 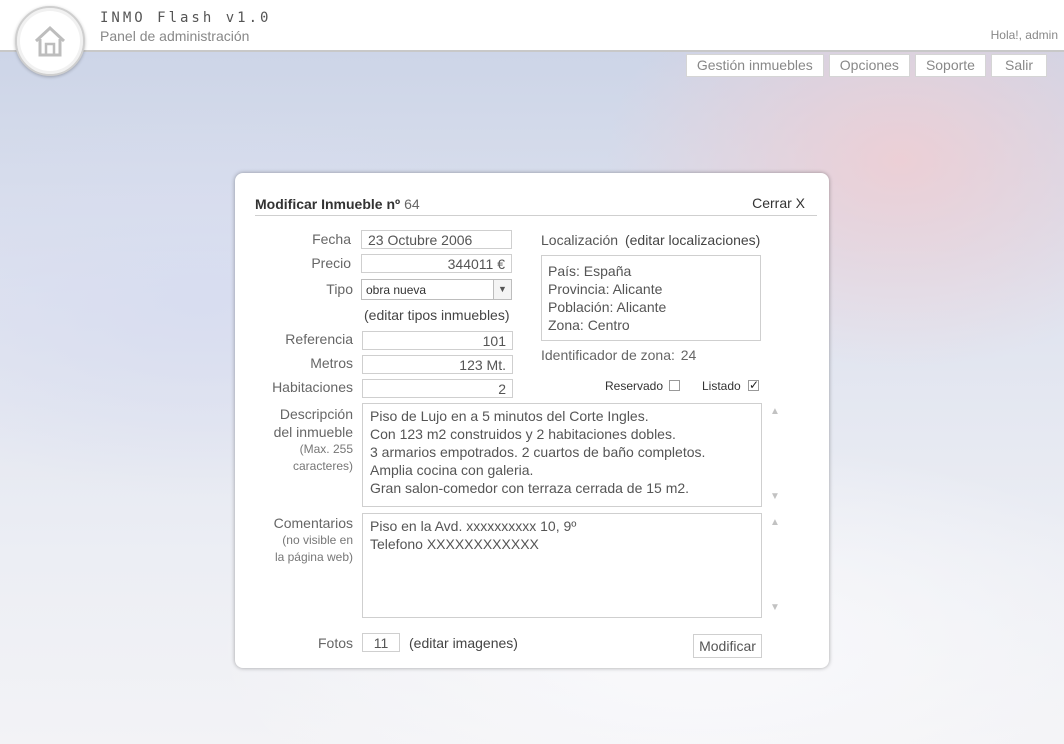 I want to click on edit-tipos-link: (editar tipos inmuebles), so click(x=437, y=315).